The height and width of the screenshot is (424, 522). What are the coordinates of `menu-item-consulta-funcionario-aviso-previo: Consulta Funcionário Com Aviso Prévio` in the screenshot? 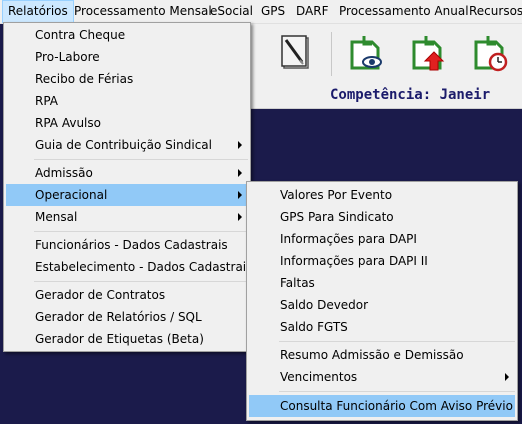 It's located at (382, 406).